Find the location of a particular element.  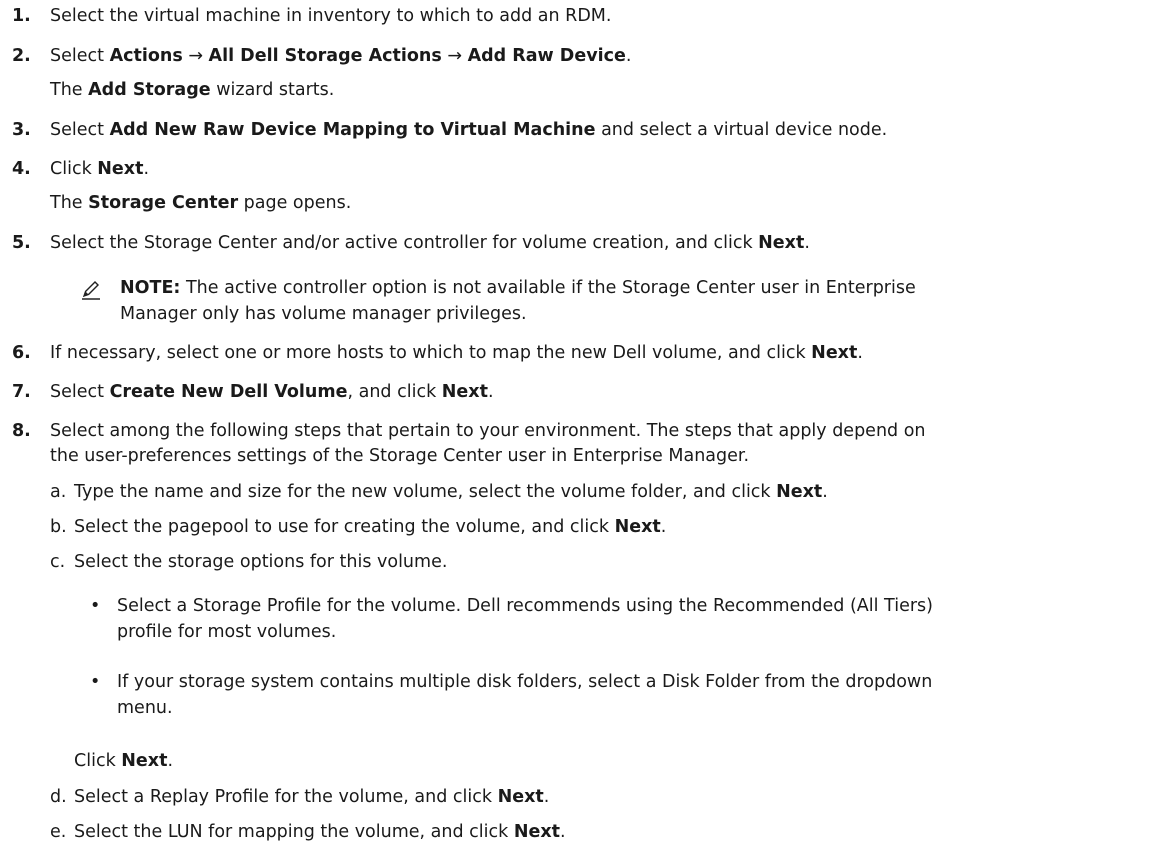

text-run: page opens. is located at coordinates (295, 203).